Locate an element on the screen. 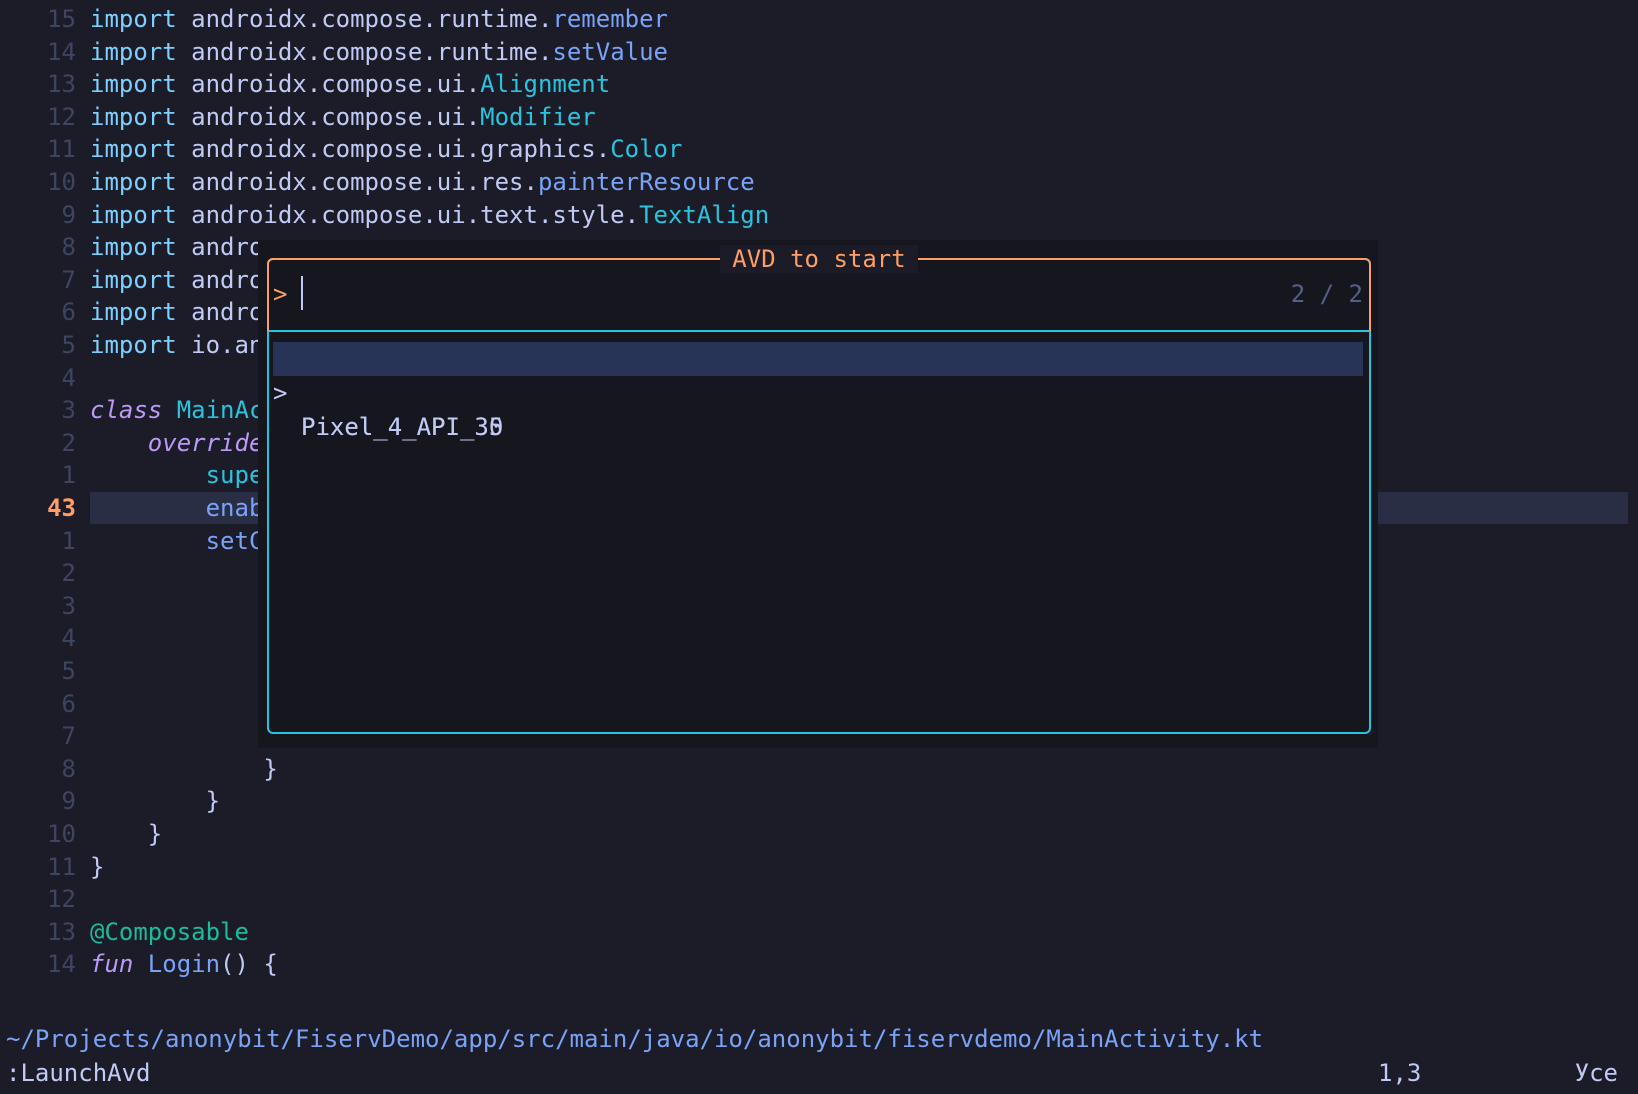 The image size is (1638, 1094). line-number: 15 is located at coordinates (61, 19).